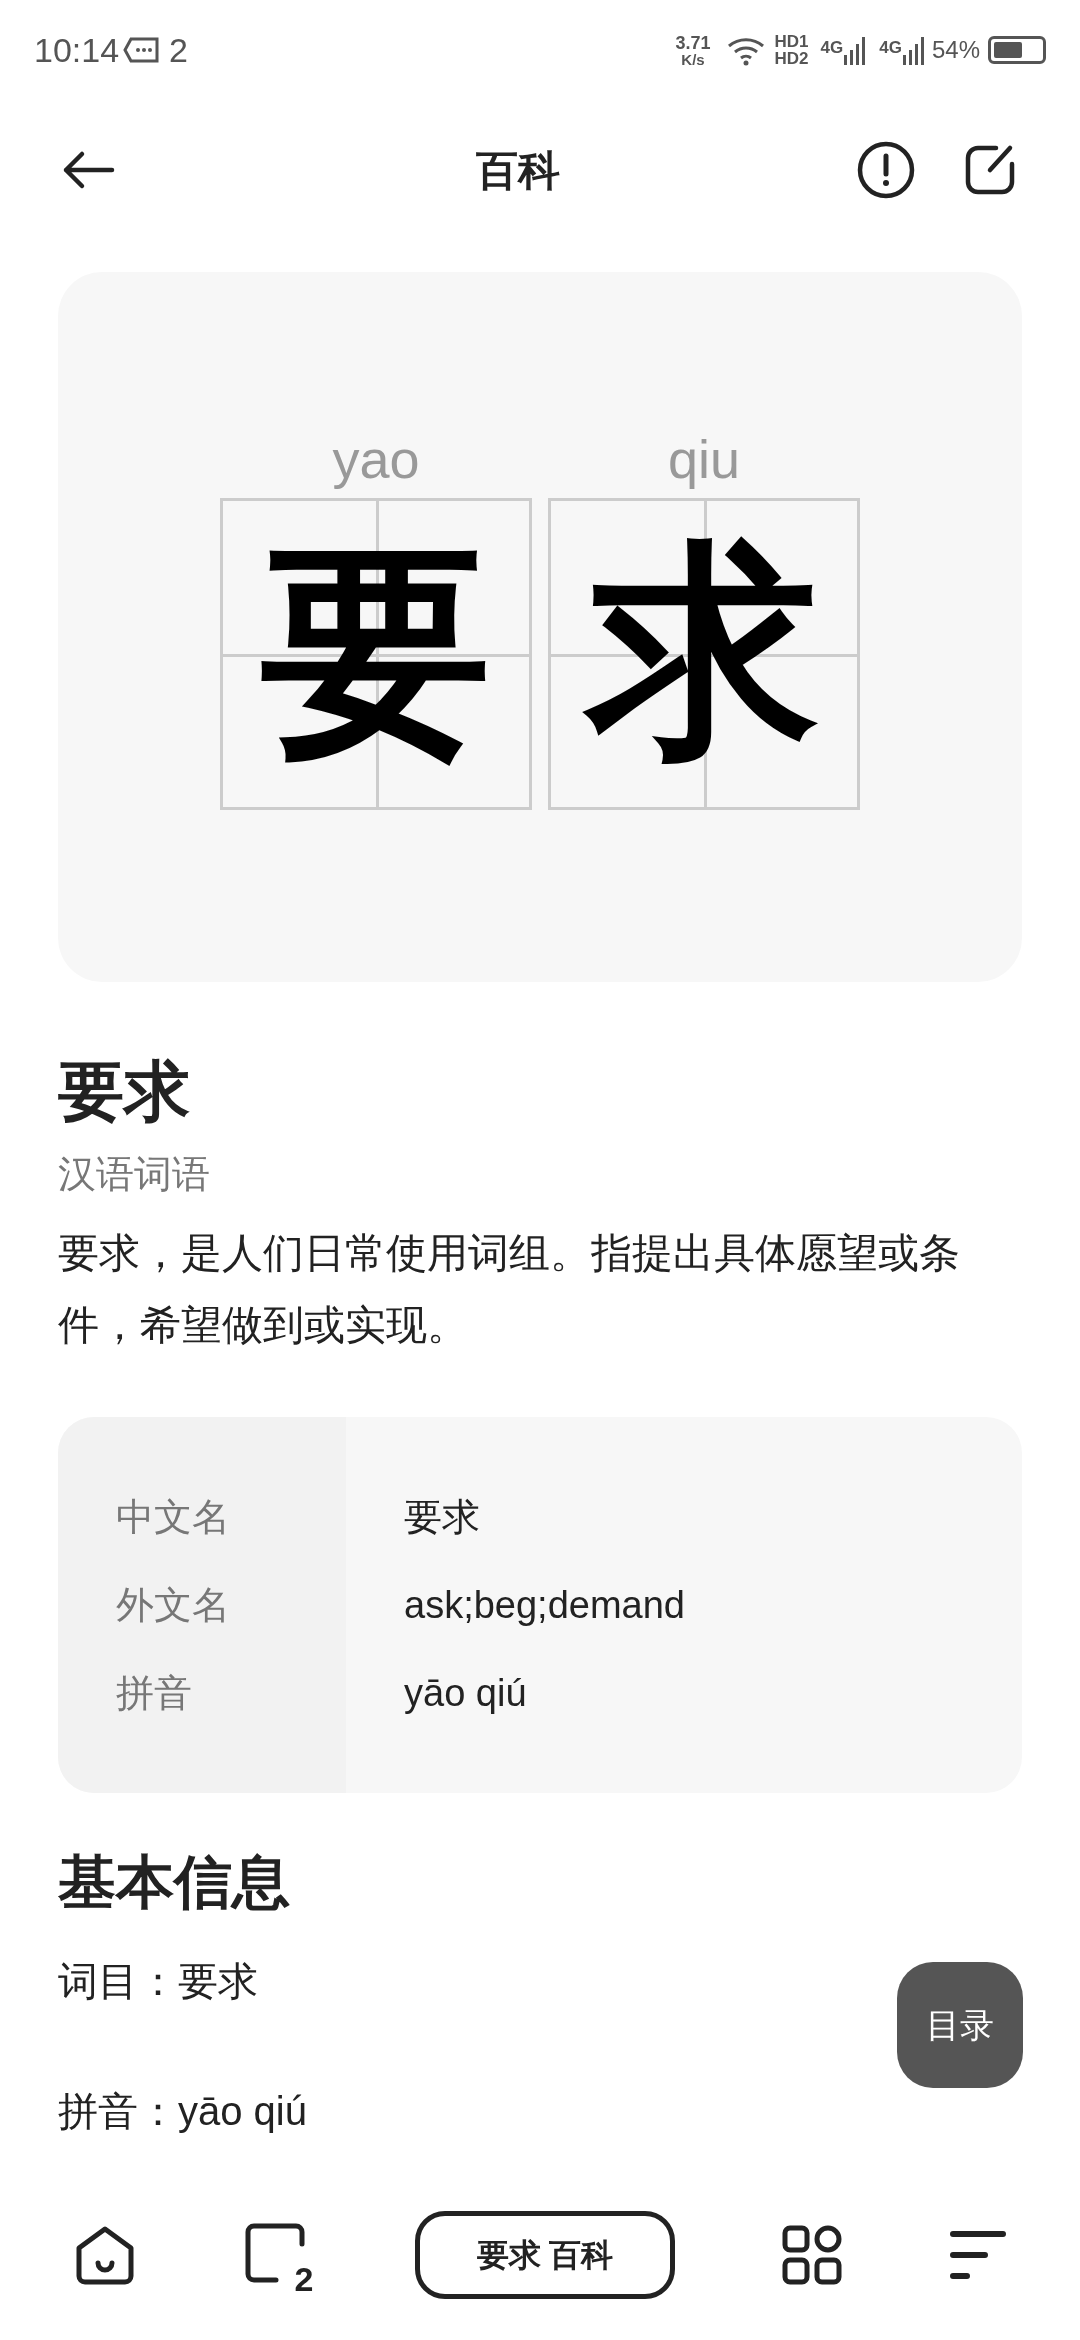  What do you see at coordinates (811, 2255) in the screenshot?
I see `apps-button` at bounding box center [811, 2255].